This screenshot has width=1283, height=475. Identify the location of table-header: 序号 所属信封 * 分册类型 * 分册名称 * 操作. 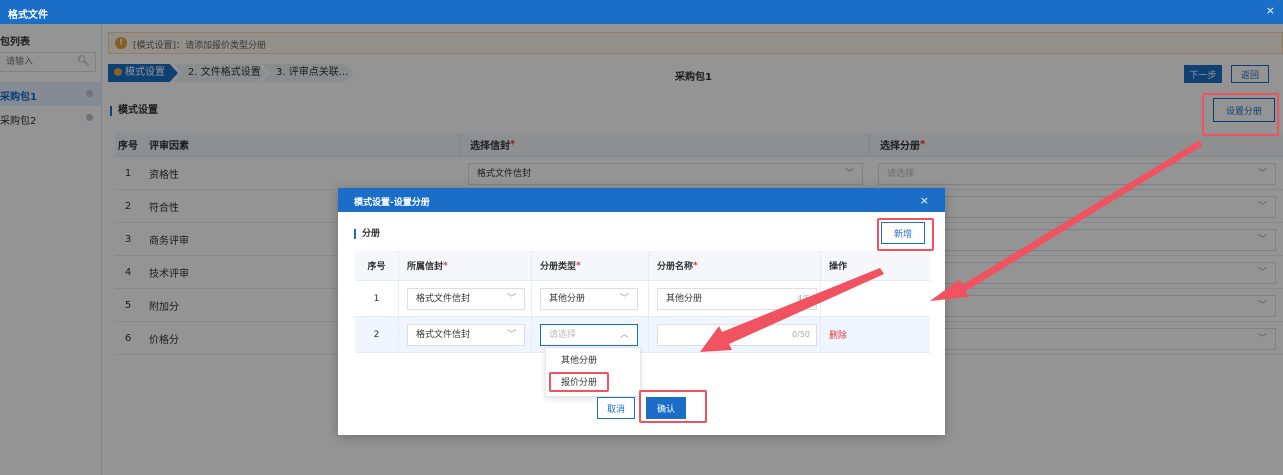
(642, 266).